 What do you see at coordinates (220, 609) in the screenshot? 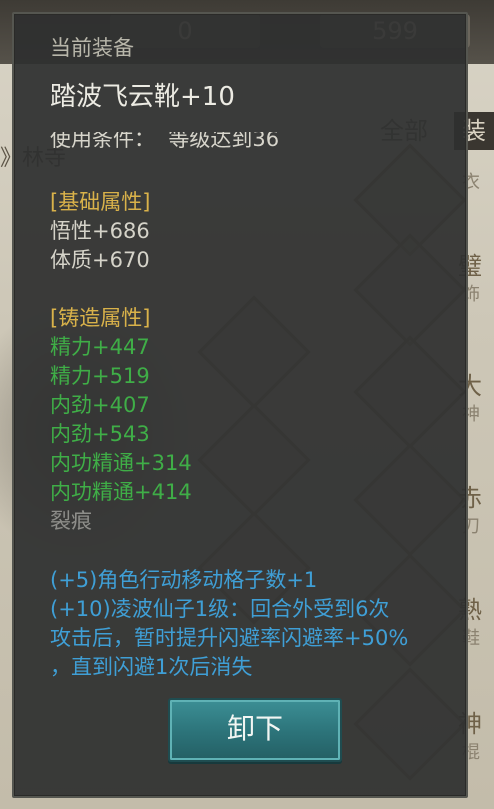
I see `set-effect-line: (+10)凌波仙子1级：回合外受到6次` at bounding box center [220, 609].